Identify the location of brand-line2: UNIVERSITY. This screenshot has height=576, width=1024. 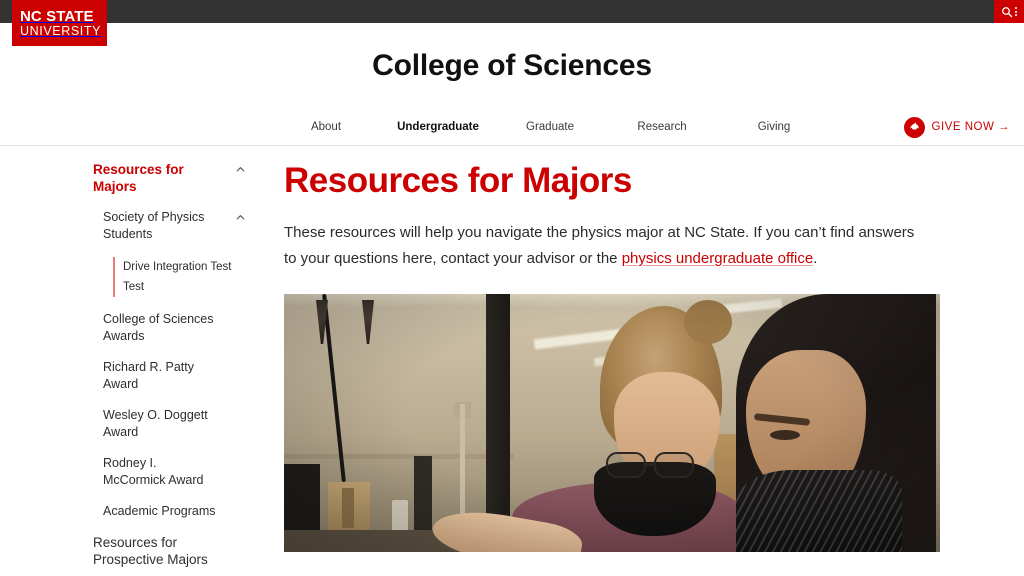
(61, 30).